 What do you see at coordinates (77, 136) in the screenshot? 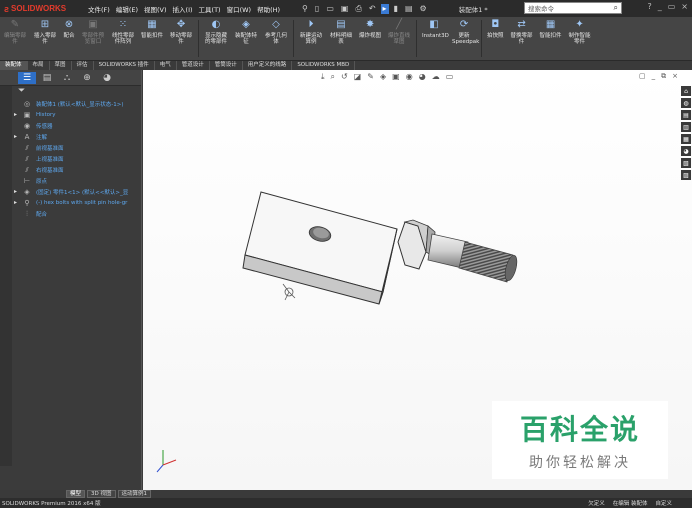
I see `tree-item: ▸ A 注解` at bounding box center [77, 136].